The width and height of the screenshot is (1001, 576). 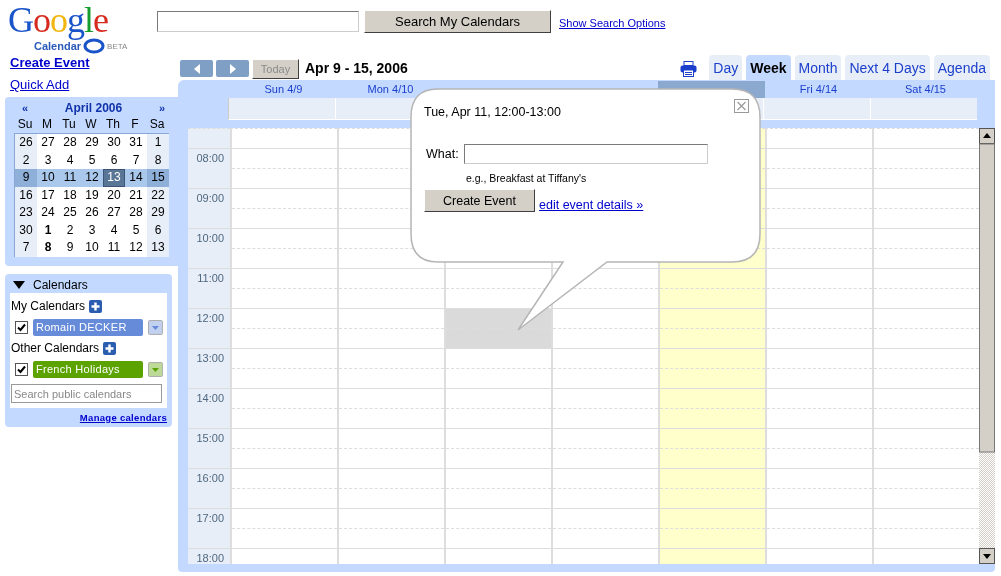 What do you see at coordinates (726, 67) in the screenshot?
I see `view-tab: Day` at bounding box center [726, 67].